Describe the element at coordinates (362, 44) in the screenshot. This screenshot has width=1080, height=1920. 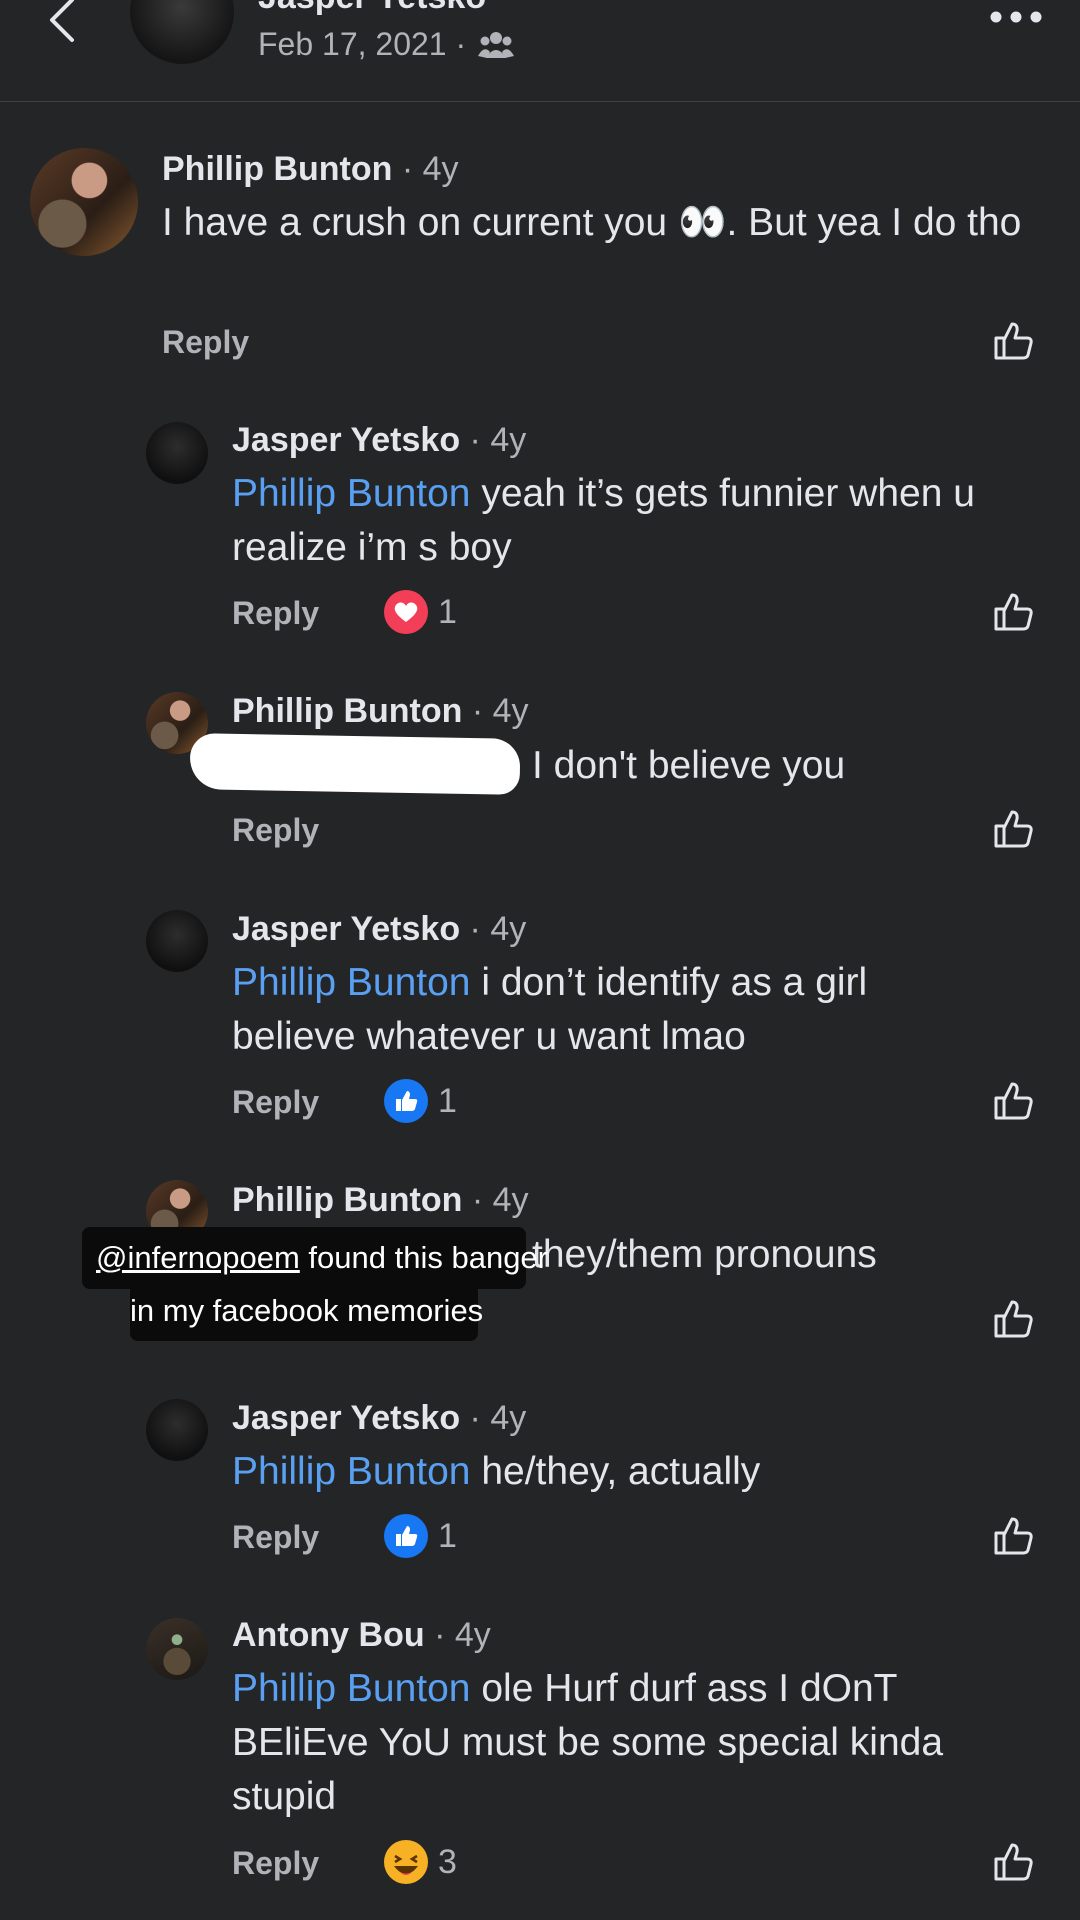
I see `post-date: Feb 17, 2021 ·` at that location.